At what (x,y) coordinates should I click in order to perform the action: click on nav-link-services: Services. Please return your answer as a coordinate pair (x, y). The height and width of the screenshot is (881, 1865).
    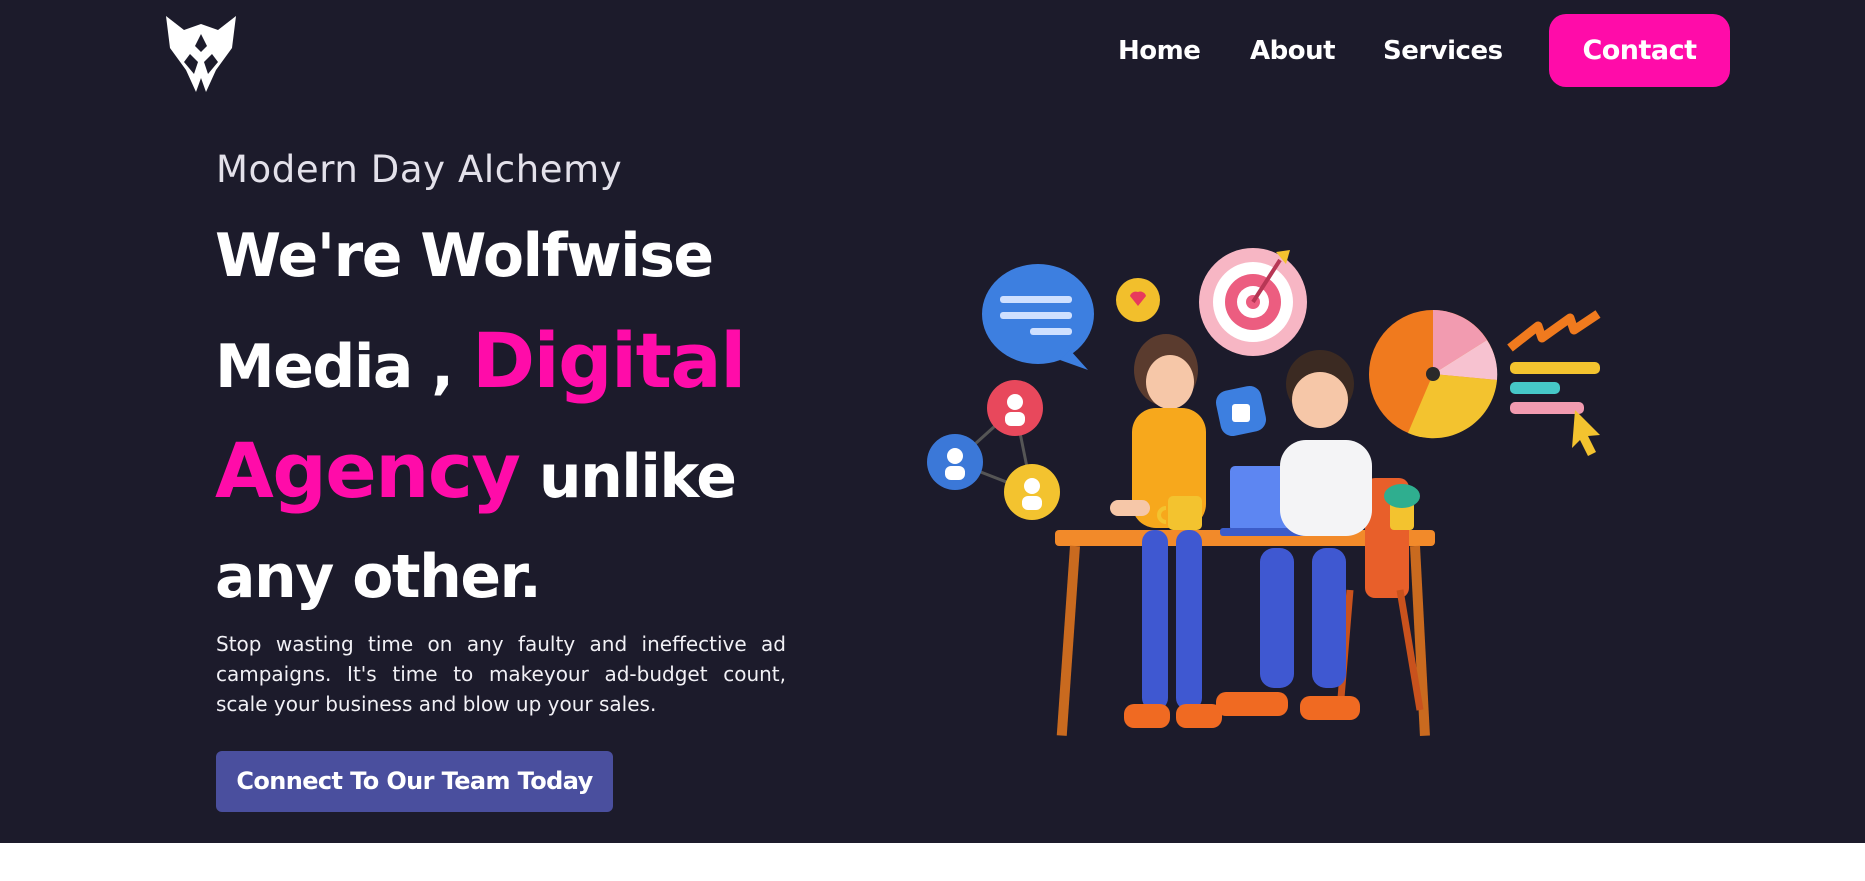
    Looking at the image, I should click on (1443, 51).